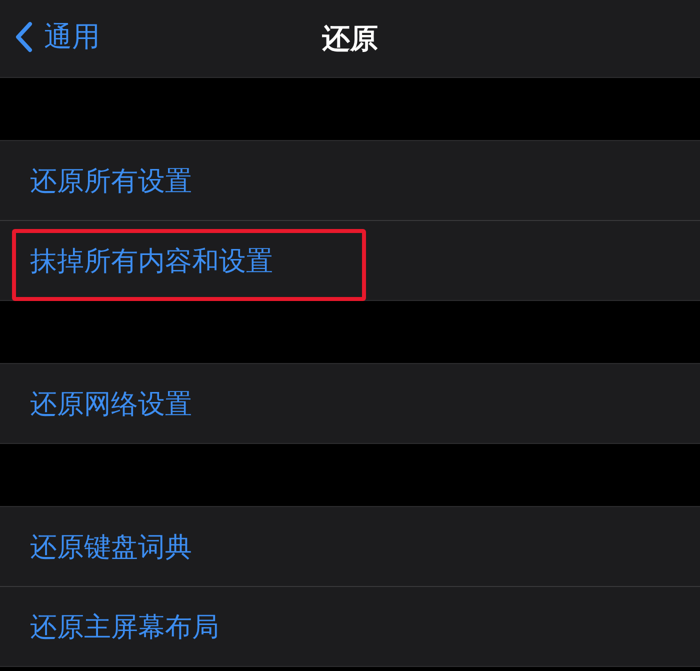 The height and width of the screenshot is (671, 700). I want to click on back-button: 通用, so click(57, 37).